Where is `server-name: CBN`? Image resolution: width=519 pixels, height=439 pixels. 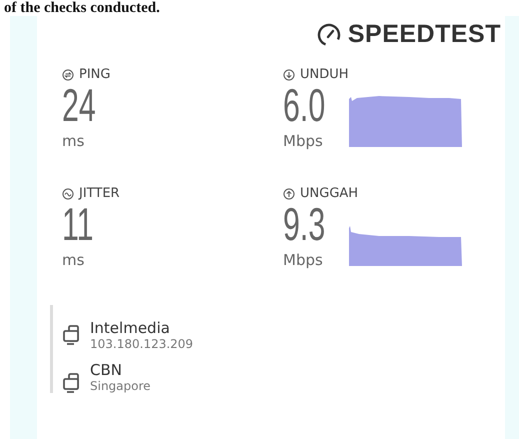
server-name: CBN is located at coordinates (106, 370).